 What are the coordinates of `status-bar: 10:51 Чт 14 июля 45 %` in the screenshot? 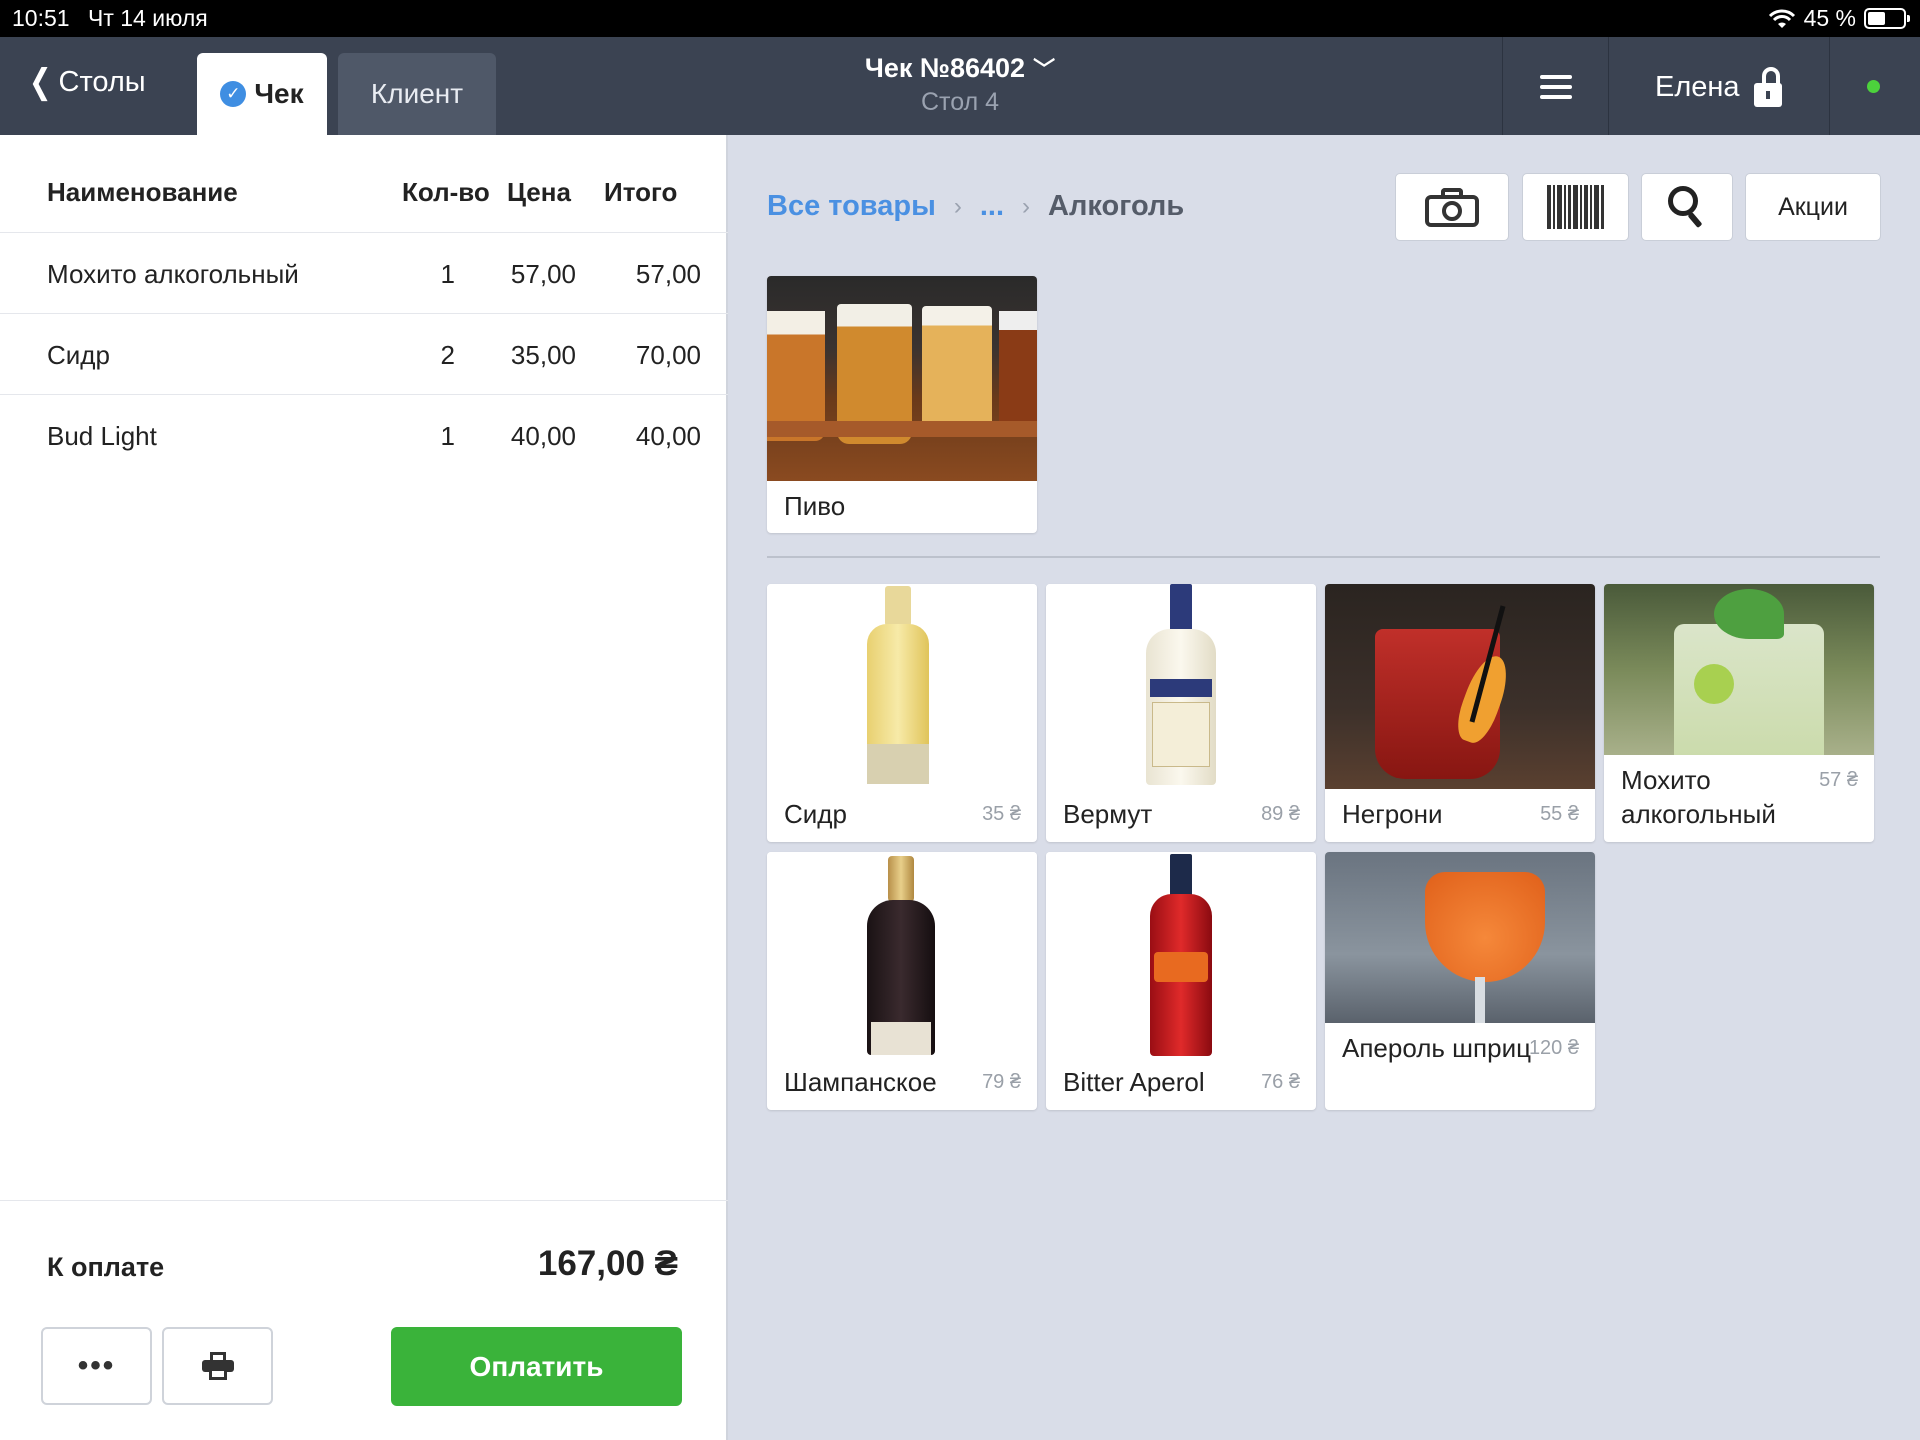 It's located at (960, 18).